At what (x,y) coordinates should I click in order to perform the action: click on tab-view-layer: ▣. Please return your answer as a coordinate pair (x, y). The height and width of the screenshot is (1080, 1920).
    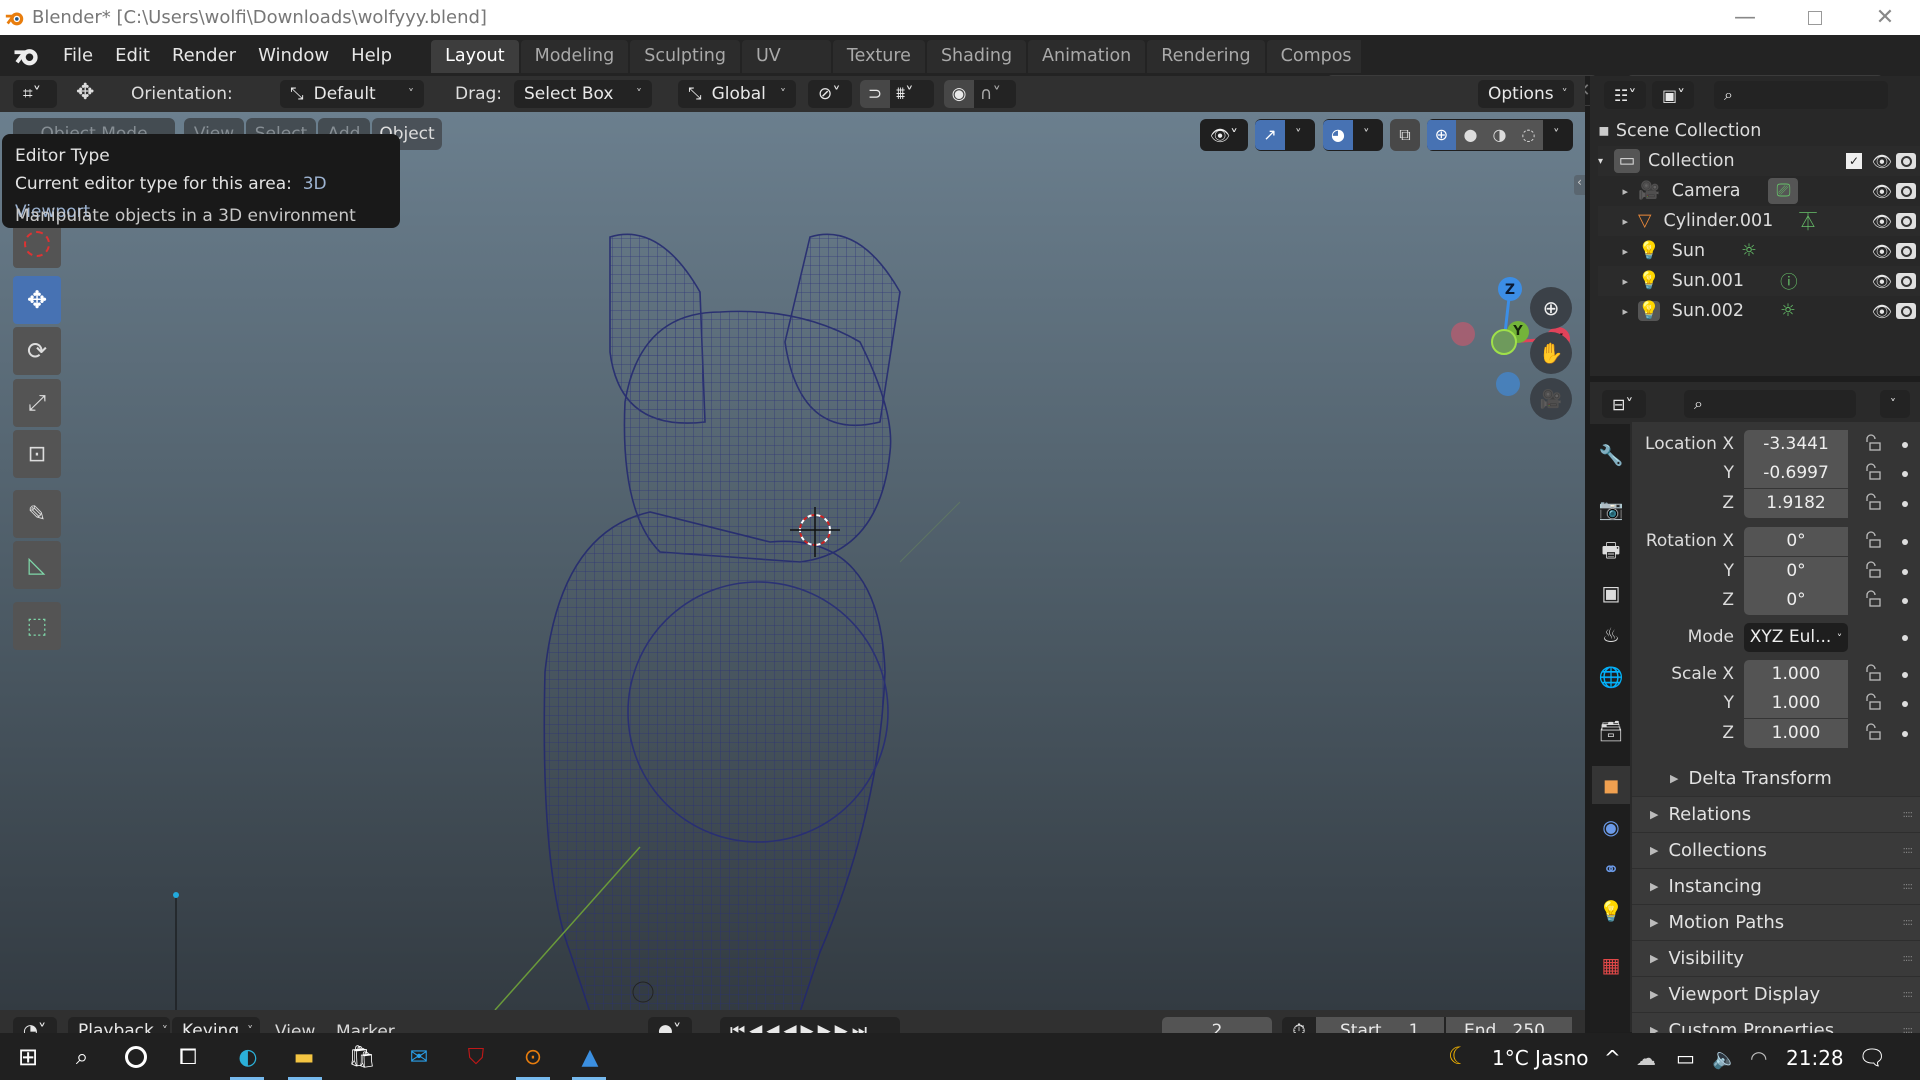
    Looking at the image, I should click on (1611, 593).